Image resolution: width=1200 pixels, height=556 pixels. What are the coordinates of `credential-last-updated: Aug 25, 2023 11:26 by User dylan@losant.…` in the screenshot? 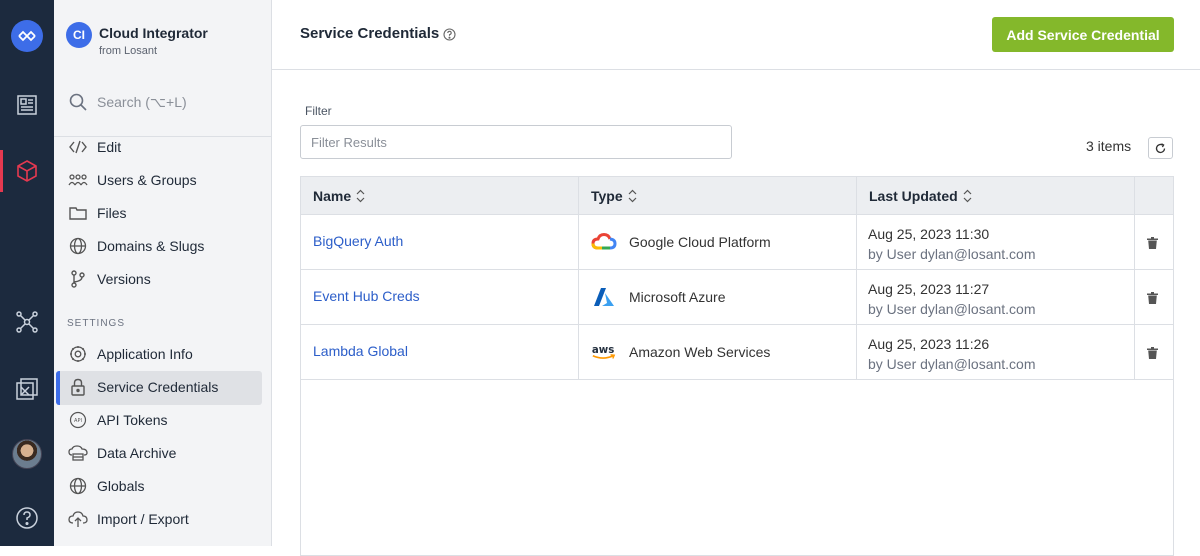 It's located at (952, 354).